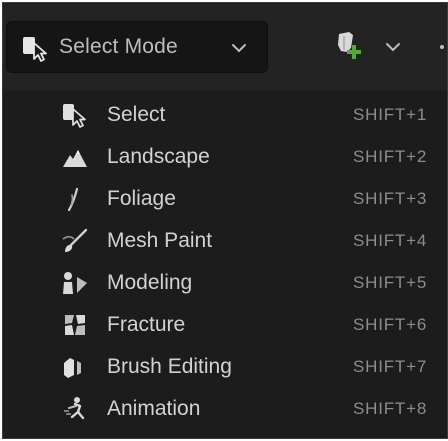 Image resolution: width=448 pixels, height=441 pixels. Describe the element at coordinates (160, 240) in the screenshot. I see `menu-item-label: Mesh Paint` at that location.